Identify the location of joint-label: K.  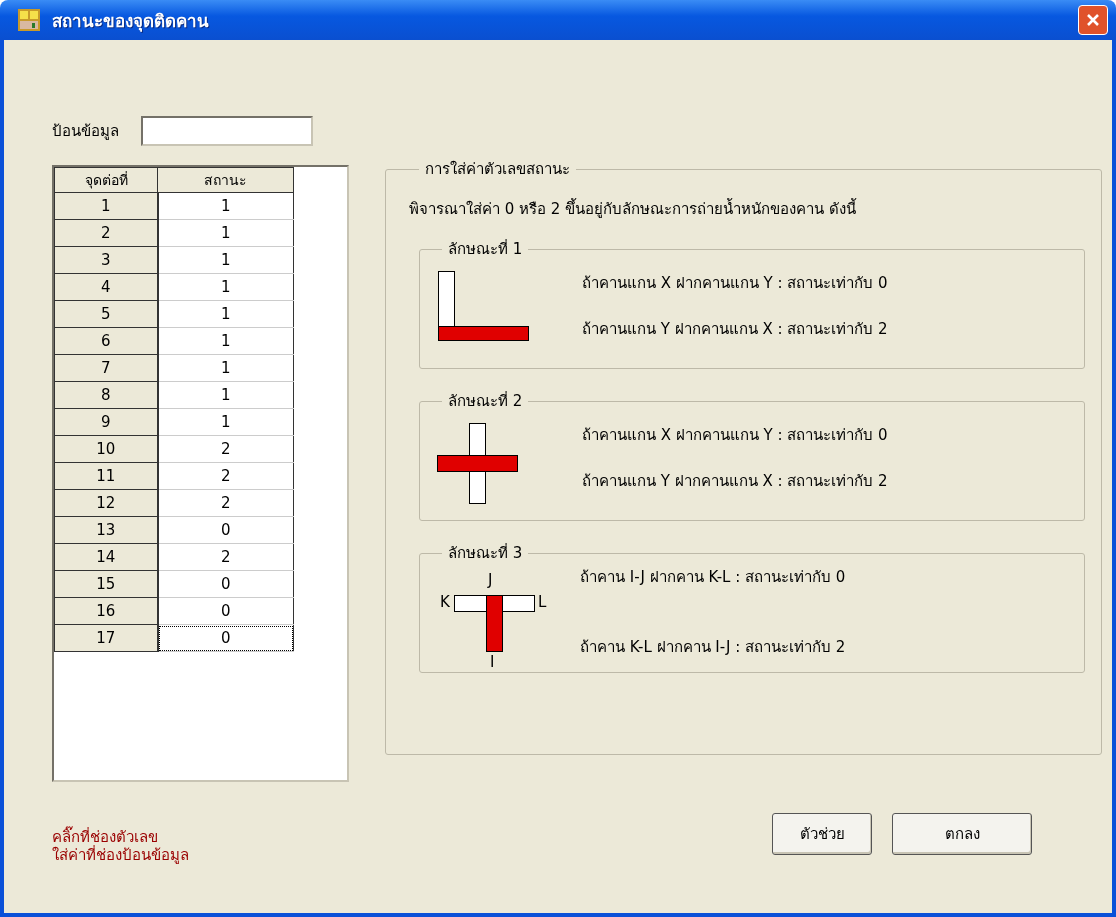
(445, 602).